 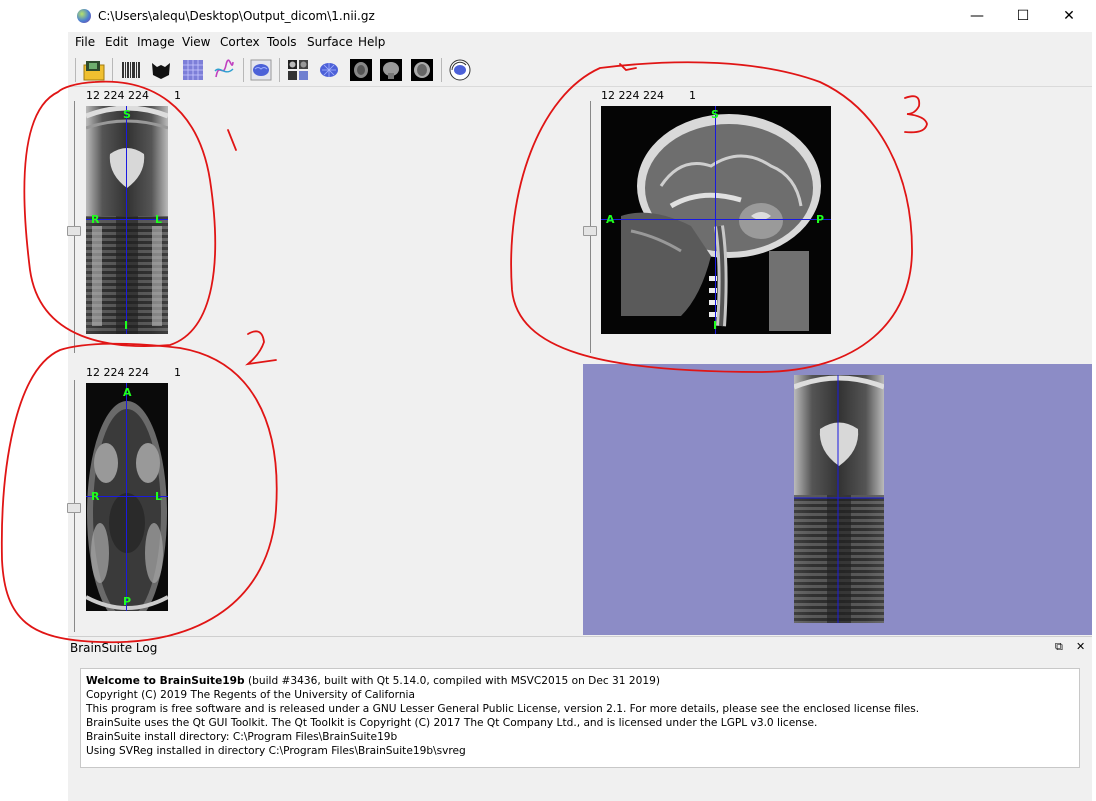 I want to click on sagittal-slice-number: 1, so click(x=692, y=95).